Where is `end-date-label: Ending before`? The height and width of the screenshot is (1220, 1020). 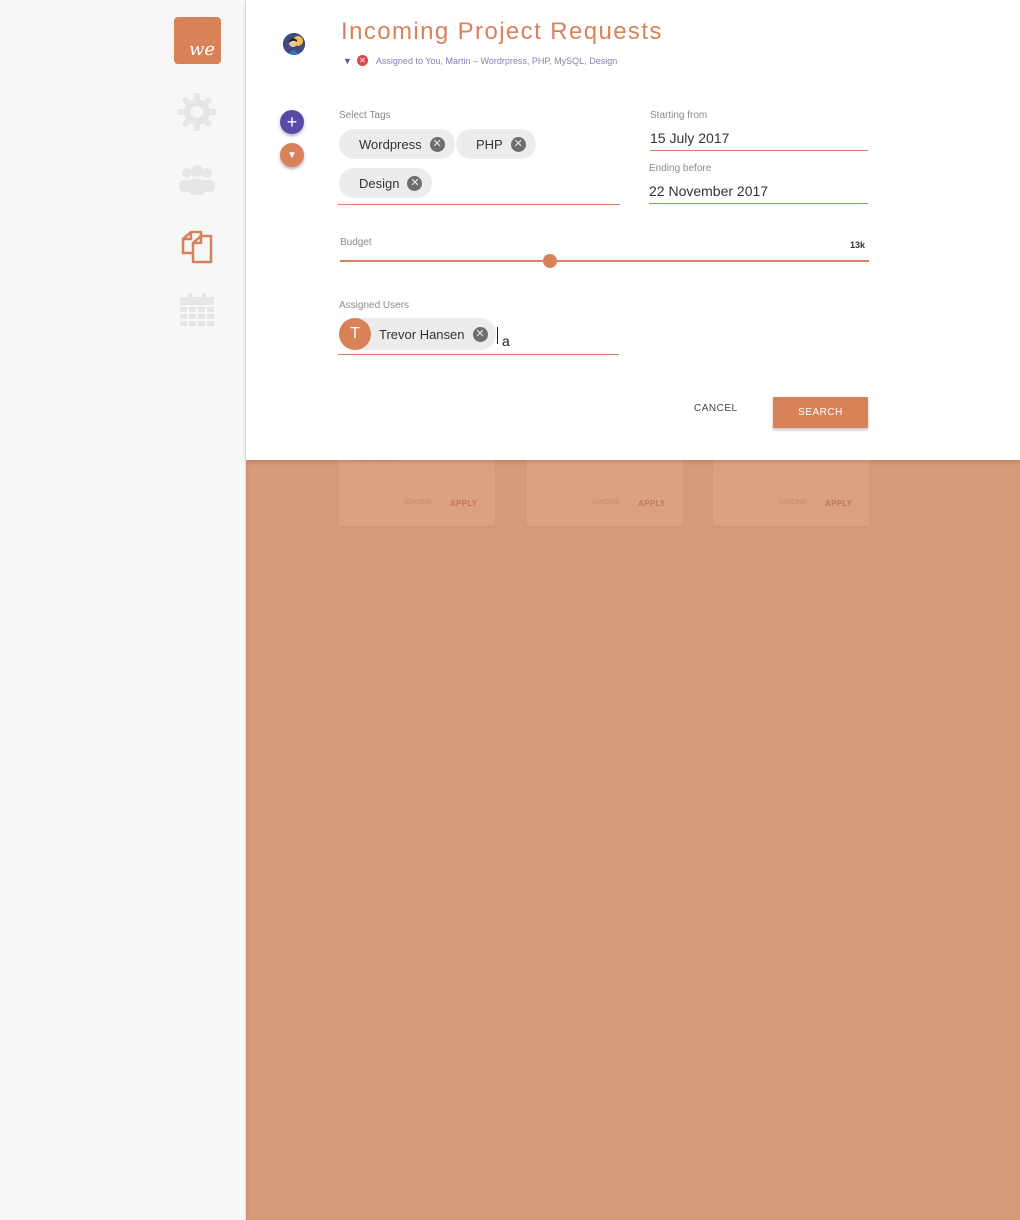 end-date-label: Ending before is located at coordinates (680, 168).